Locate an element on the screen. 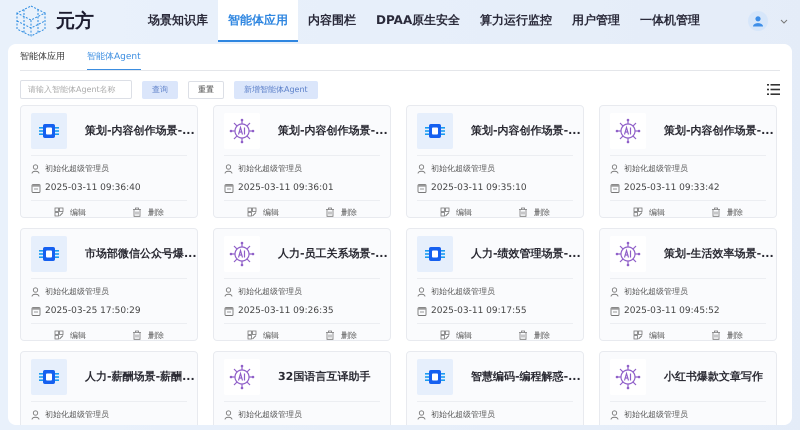 The width and height of the screenshot is (800, 430). caret-icon is located at coordinates (784, 21).